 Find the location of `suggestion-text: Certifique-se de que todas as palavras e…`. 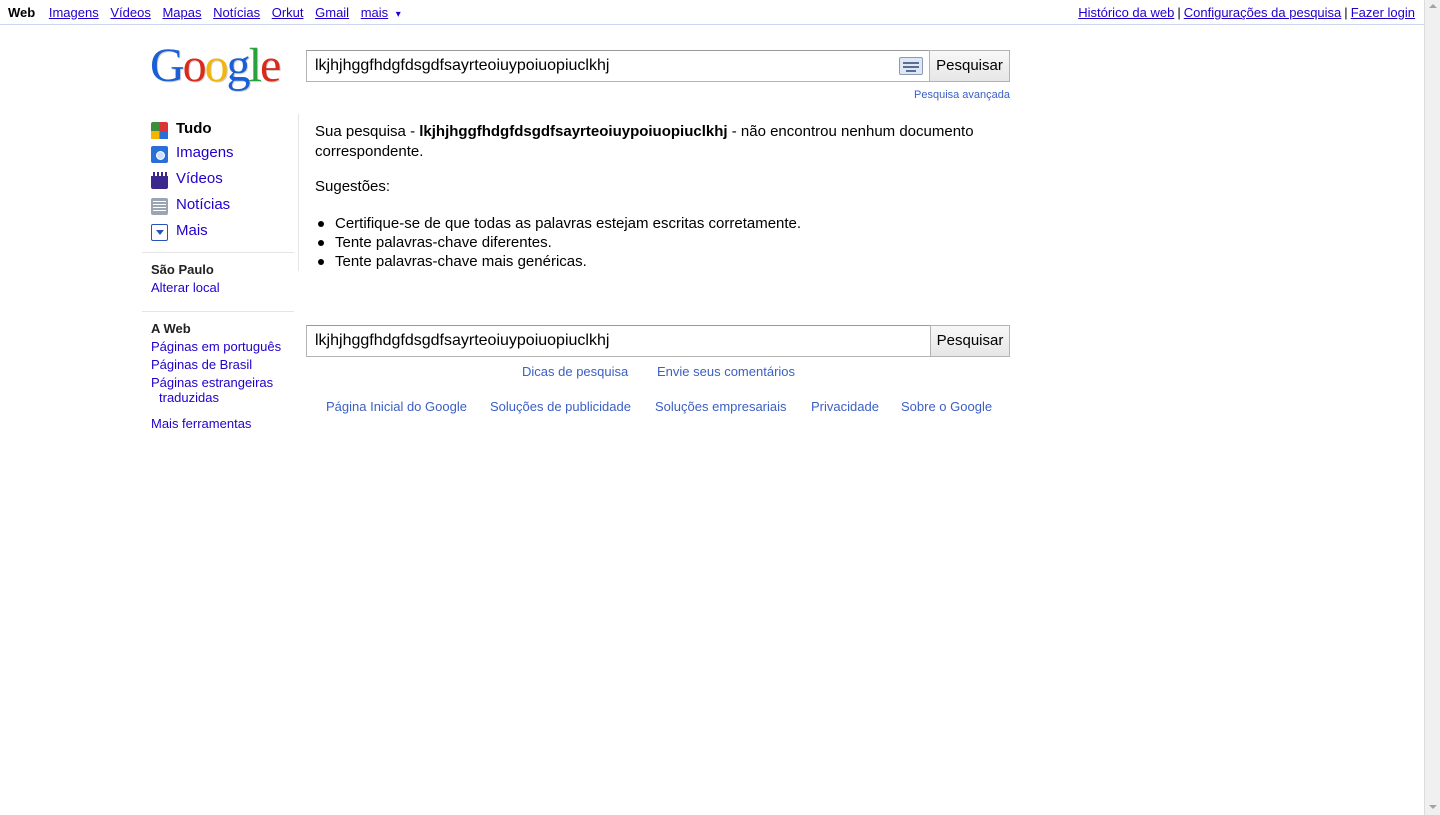

suggestion-text: Certifique-se de que todas as palavras e… is located at coordinates (568, 223).